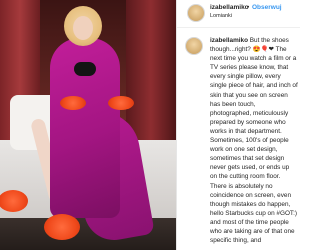  What do you see at coordinates (121, 103) in the screenshot?
I see `sleeve-fluff-right` at bounding box center [121, 103].